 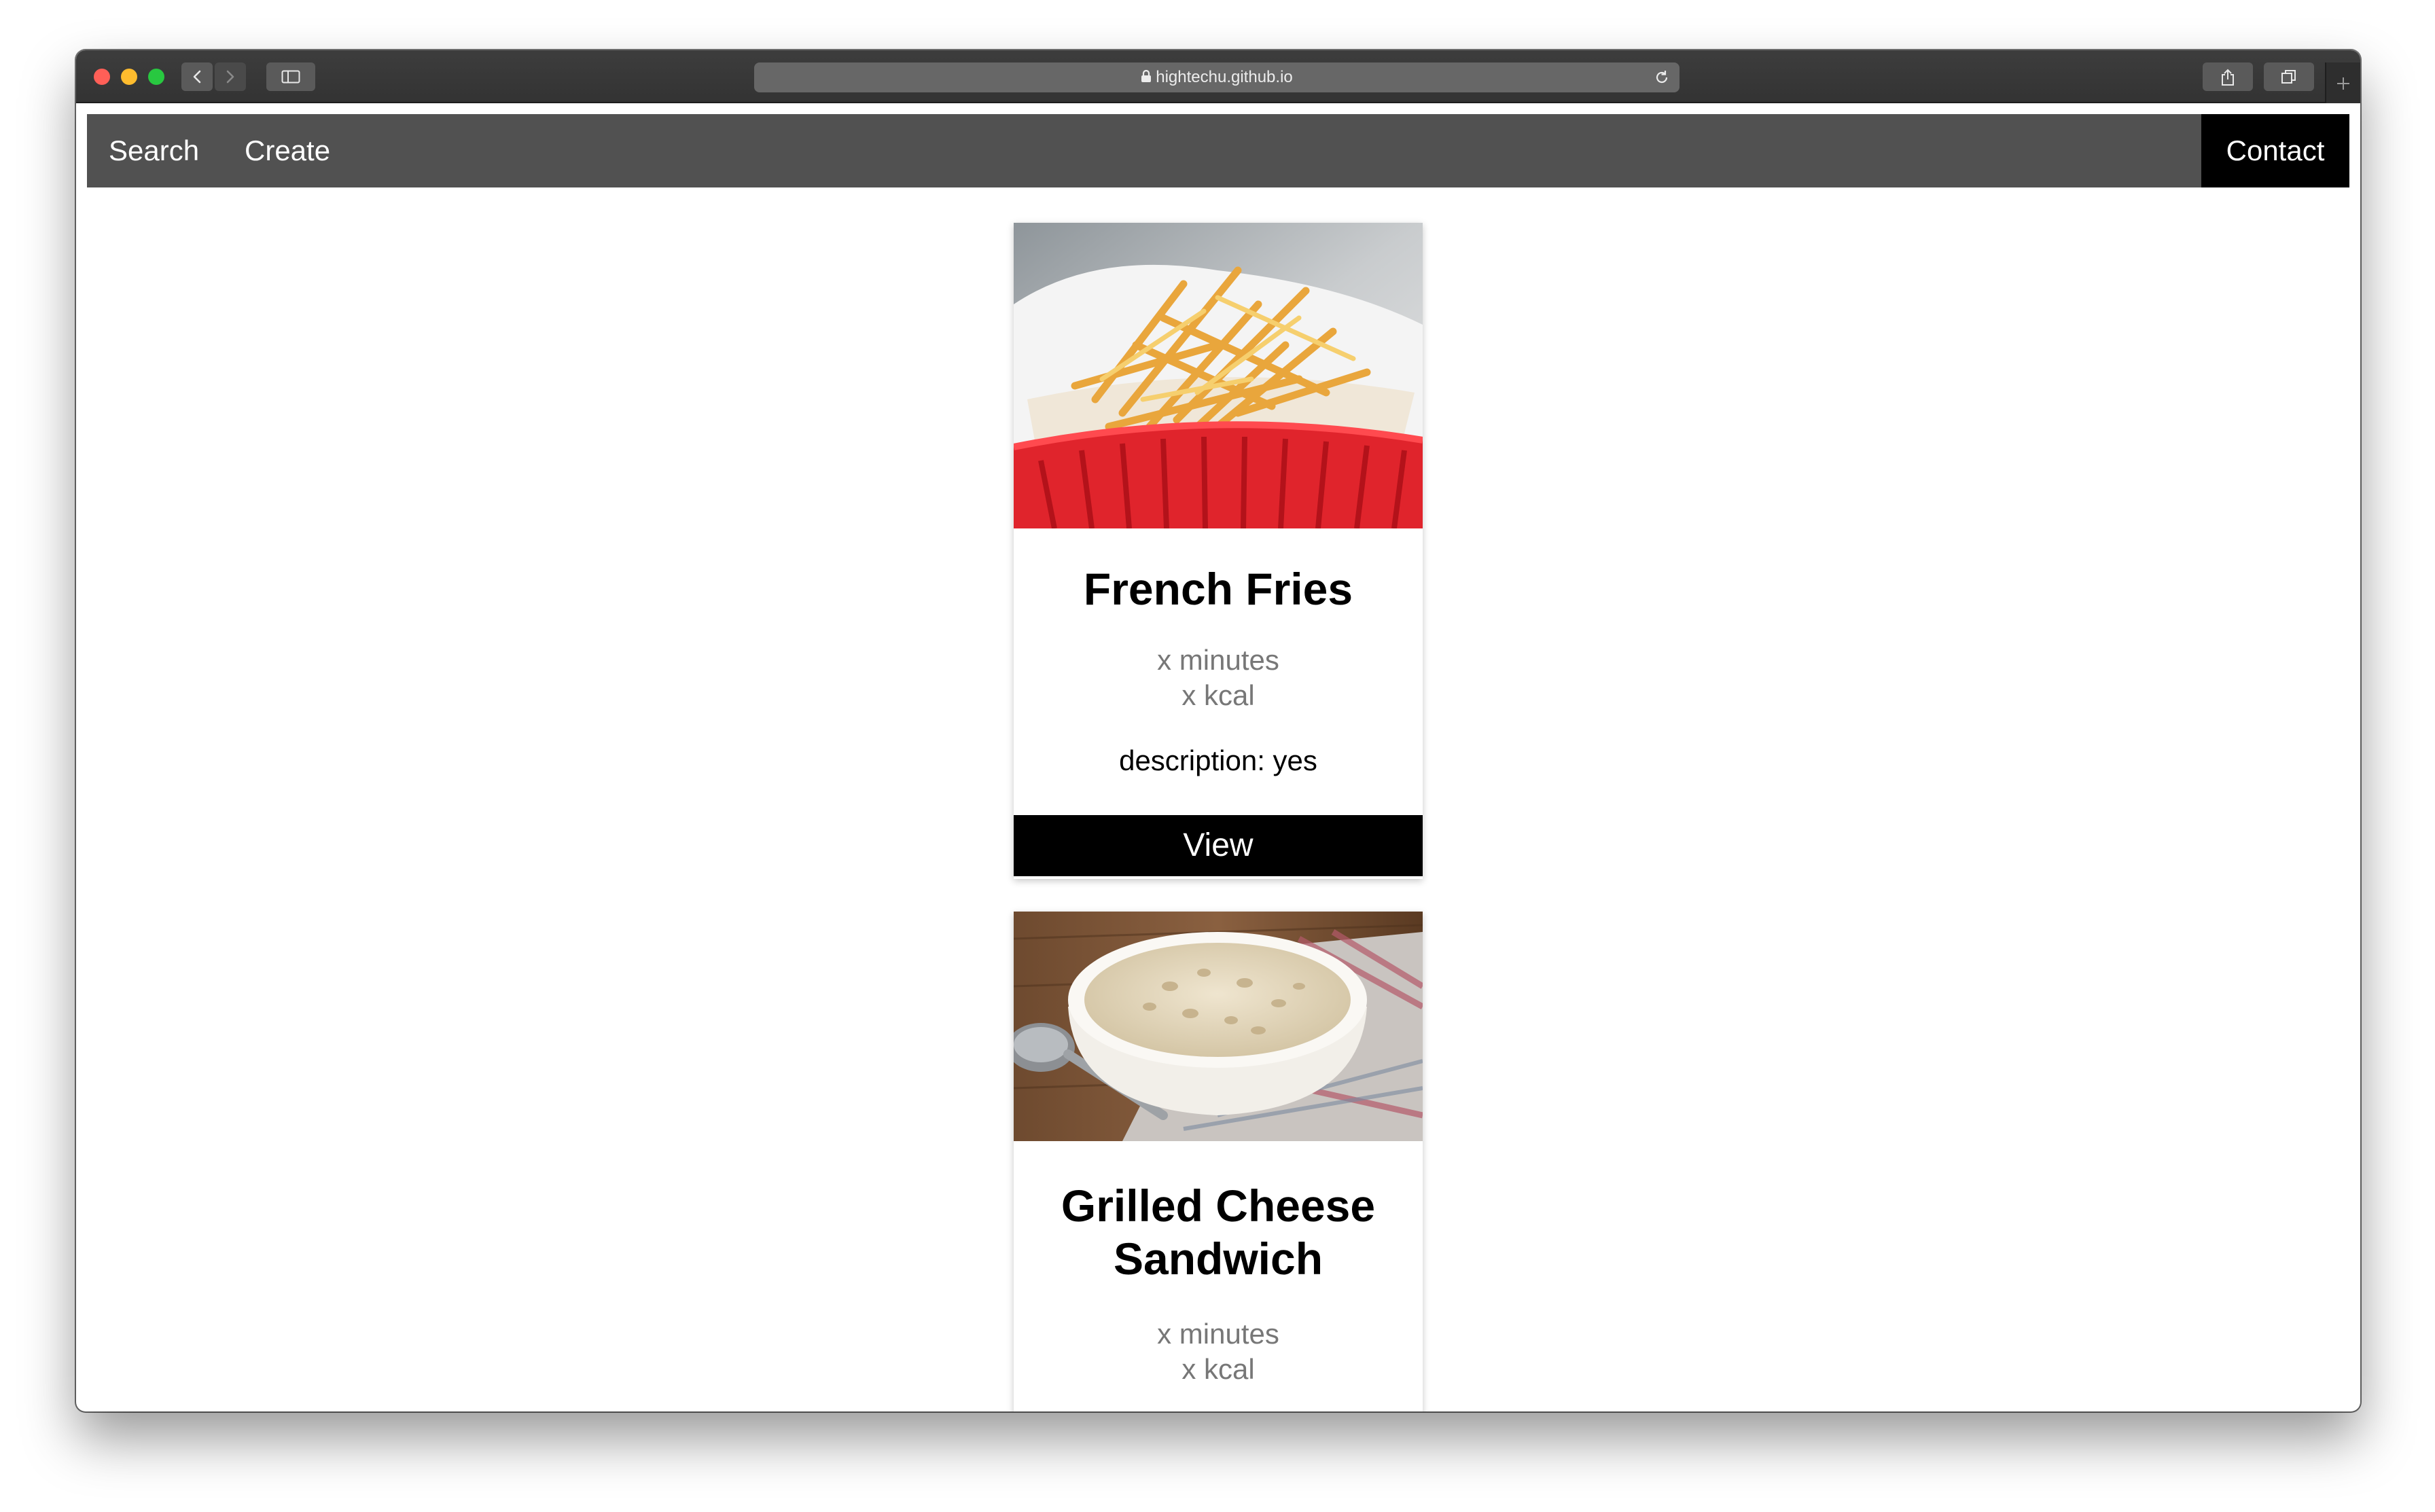 What do you see at coordinates (1218, 375) in the screenshot?
I see `french-fries-photo` at bounding box center [1218, 375].